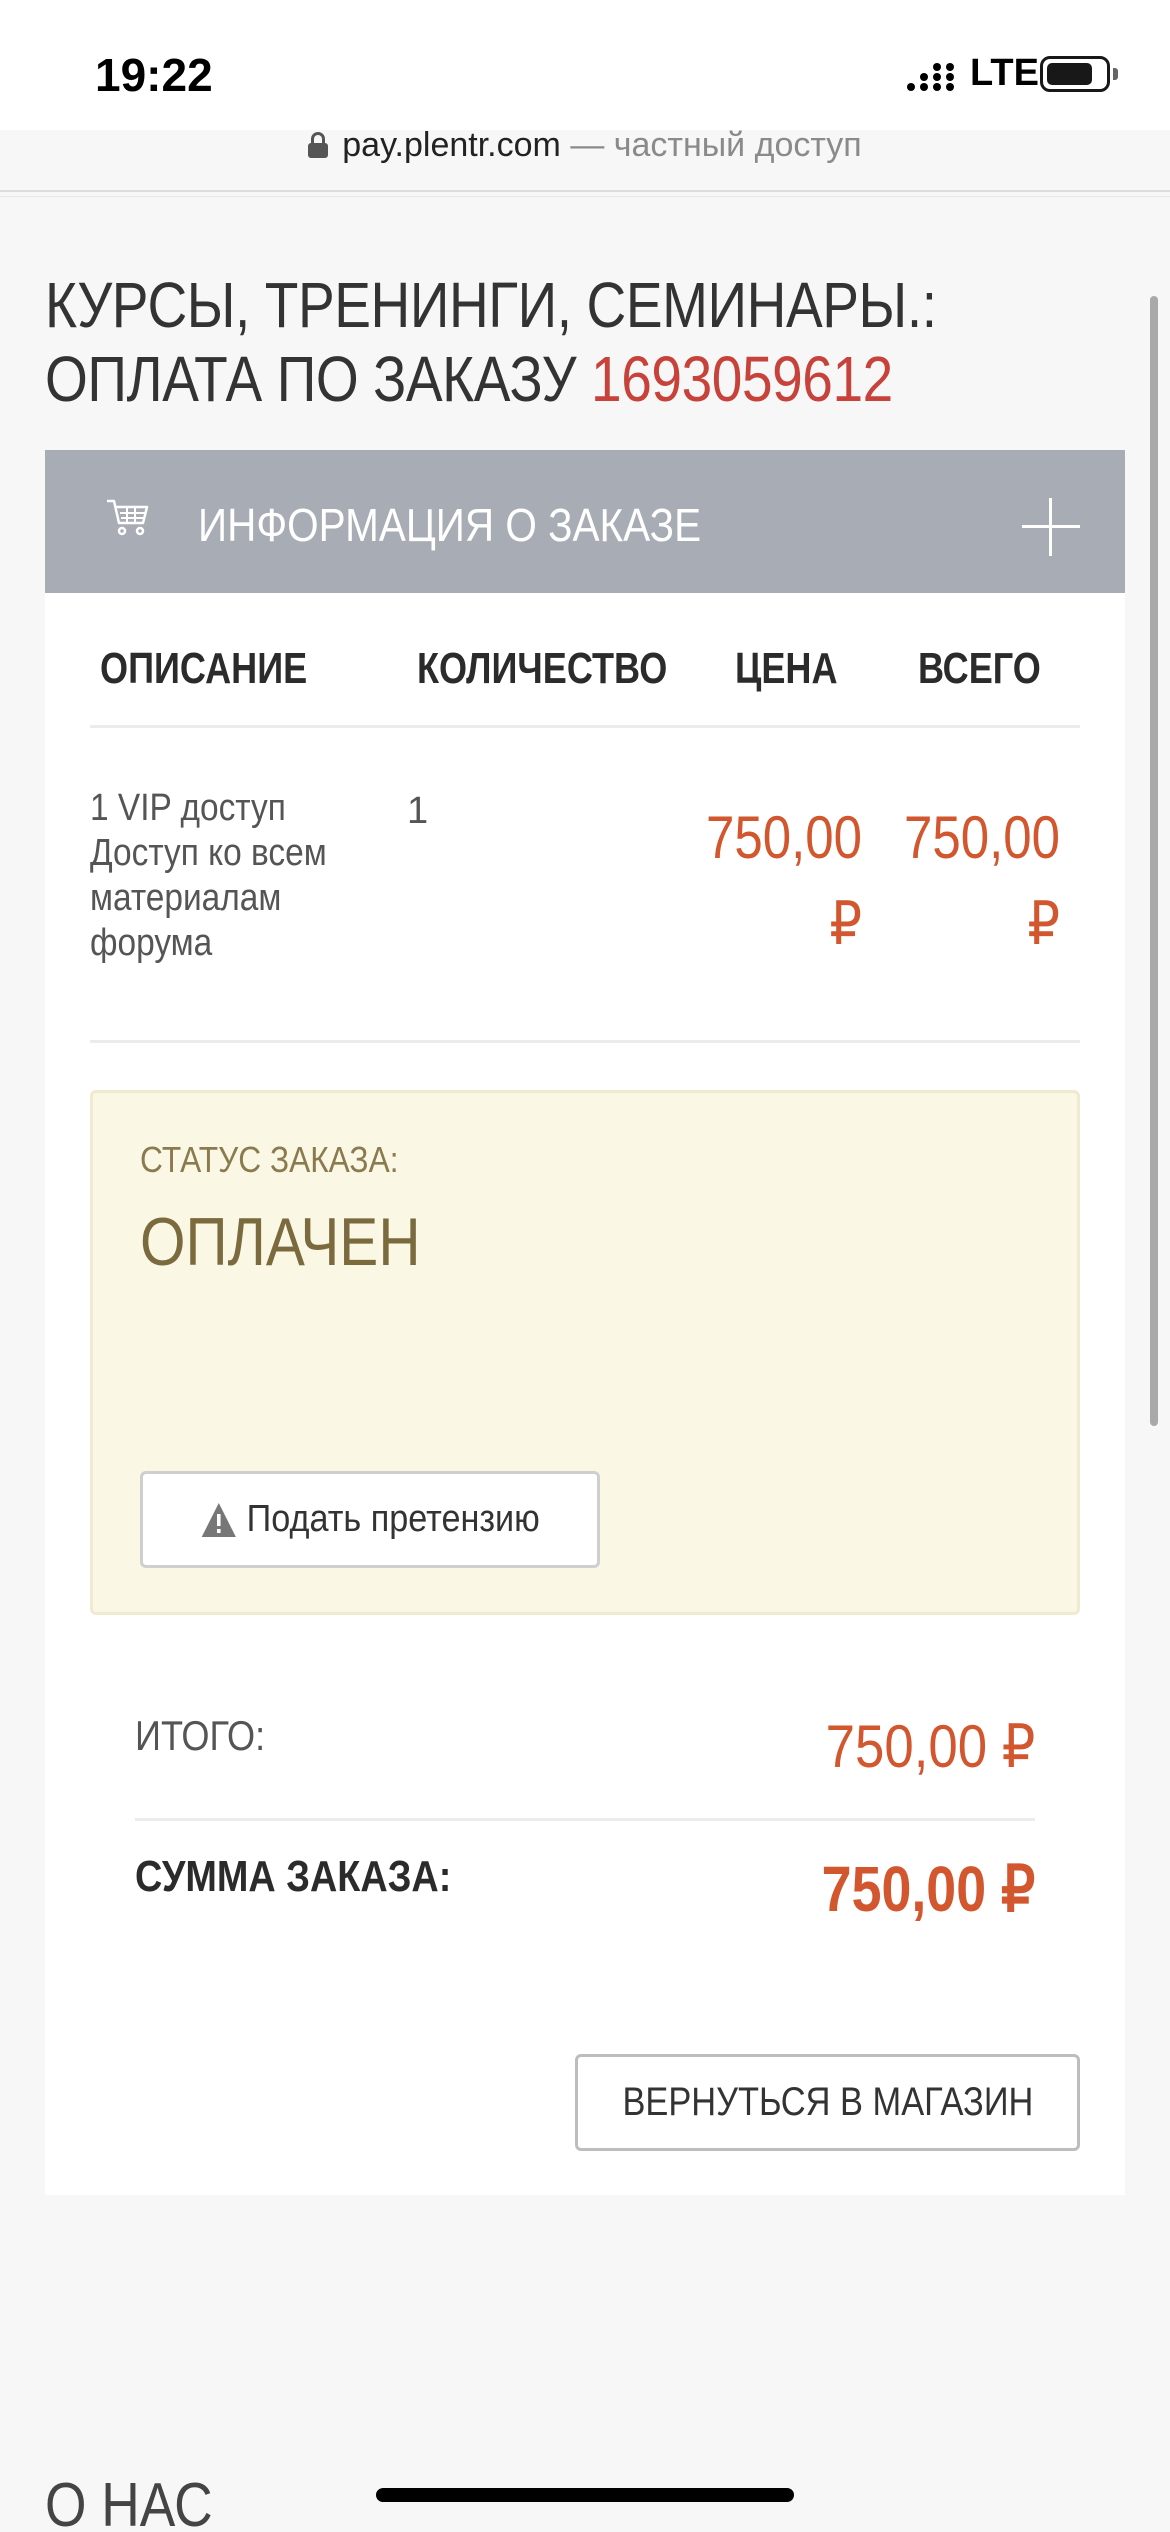 This screenshot has height=2532, width=1170. I want to click on status-value: ОПЛАЧЕН, so click(280, 1242).